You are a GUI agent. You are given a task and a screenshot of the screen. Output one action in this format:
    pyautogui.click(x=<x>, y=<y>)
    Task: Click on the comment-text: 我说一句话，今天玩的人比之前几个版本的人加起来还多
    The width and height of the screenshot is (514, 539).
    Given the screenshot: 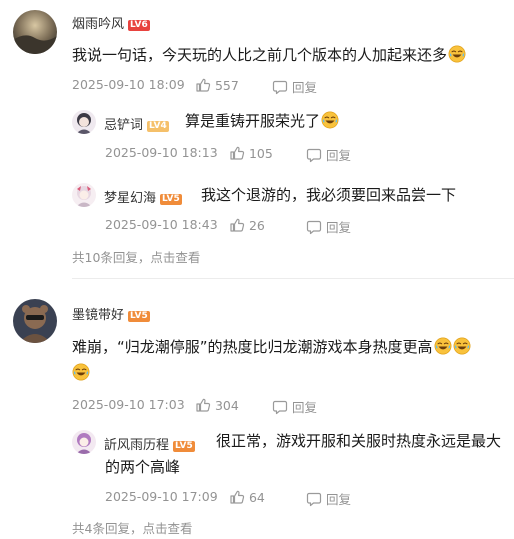 What is the action you would take?
    pyautogui.click(x=269, y=55)
    